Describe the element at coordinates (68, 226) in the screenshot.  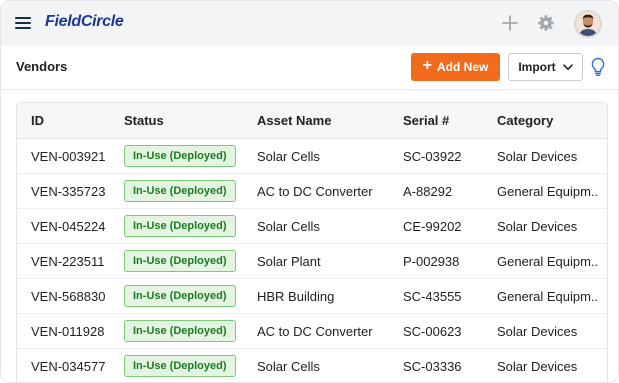
I see `cell-id: VEN-045224` at that location.